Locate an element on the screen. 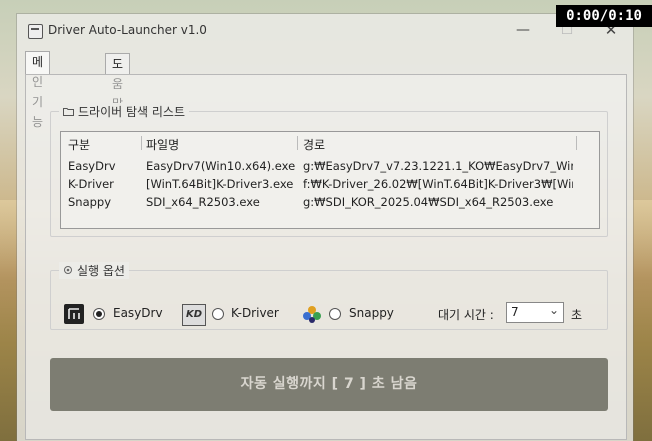  cell-filename: EasyDrv7(Win10.x64).exe is located at coordinates (221, 166).